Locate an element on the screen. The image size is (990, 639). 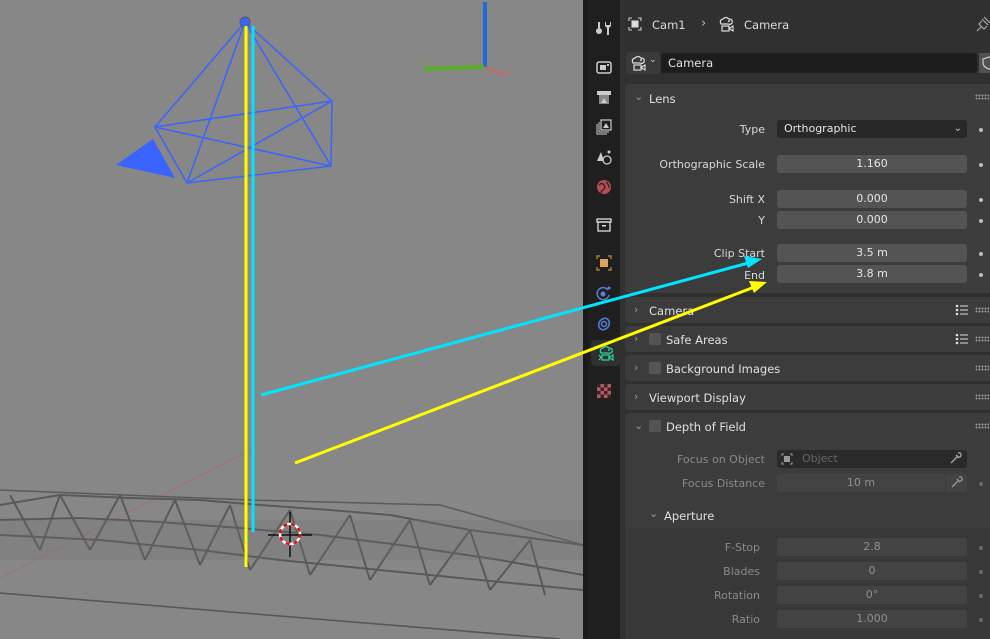
shield-icon is located at coordinates (986, 63).